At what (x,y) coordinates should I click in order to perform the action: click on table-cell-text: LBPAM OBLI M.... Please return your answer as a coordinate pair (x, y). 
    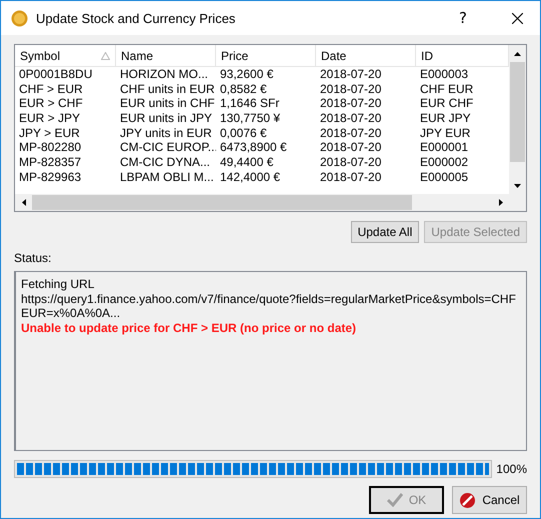
    Looking at the image, I should click on (167, 177).